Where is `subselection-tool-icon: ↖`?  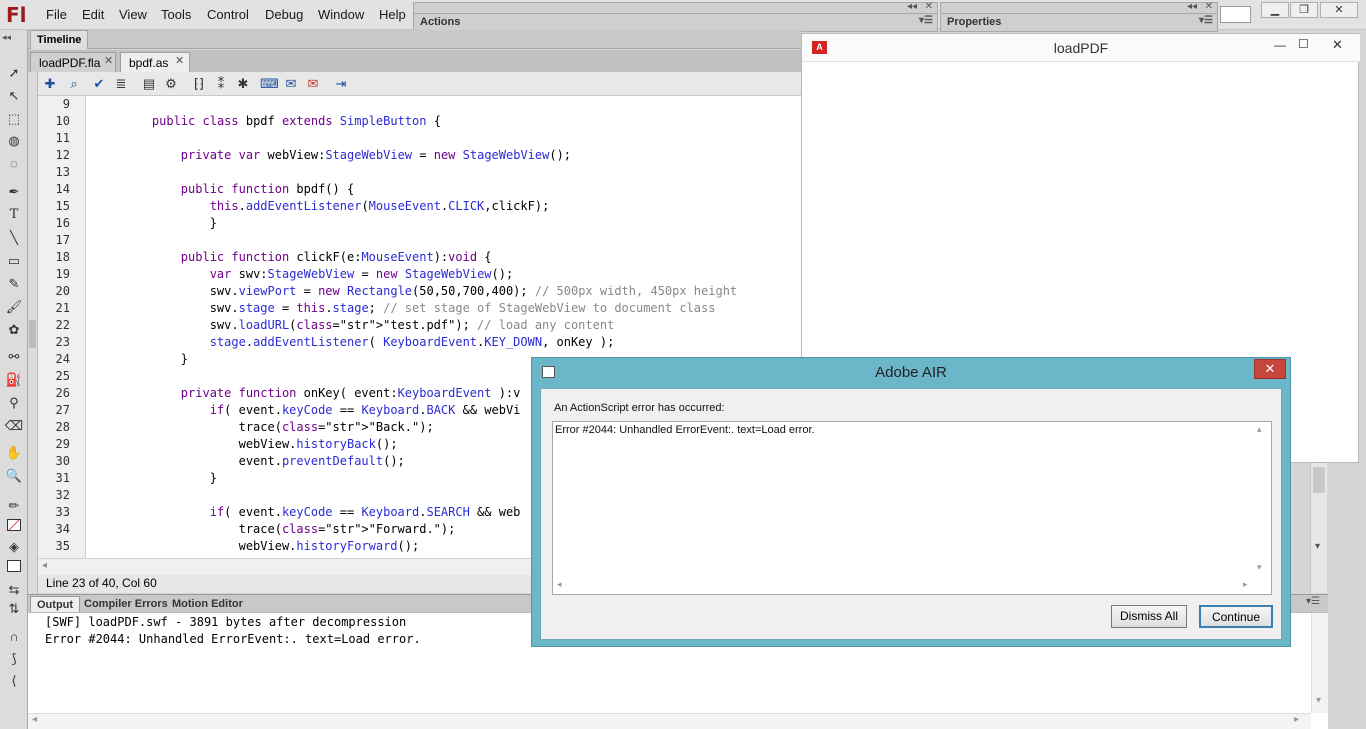 subselection-tool-icon: ↖ is located at coordinates (14, 96).